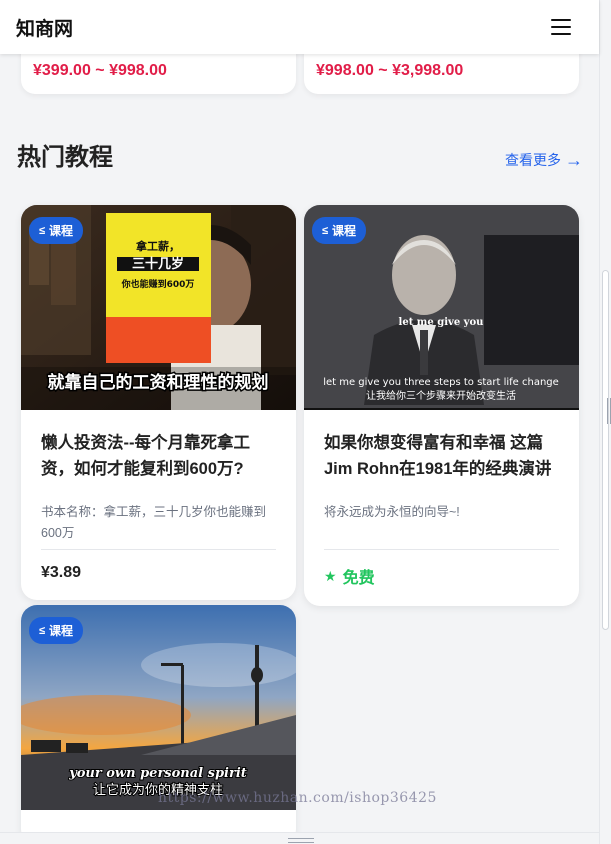 Image resolution: width=611 pixels, height=844 pixels. I want to click on book-line-1: 拿工薪，, so click(157, 246).